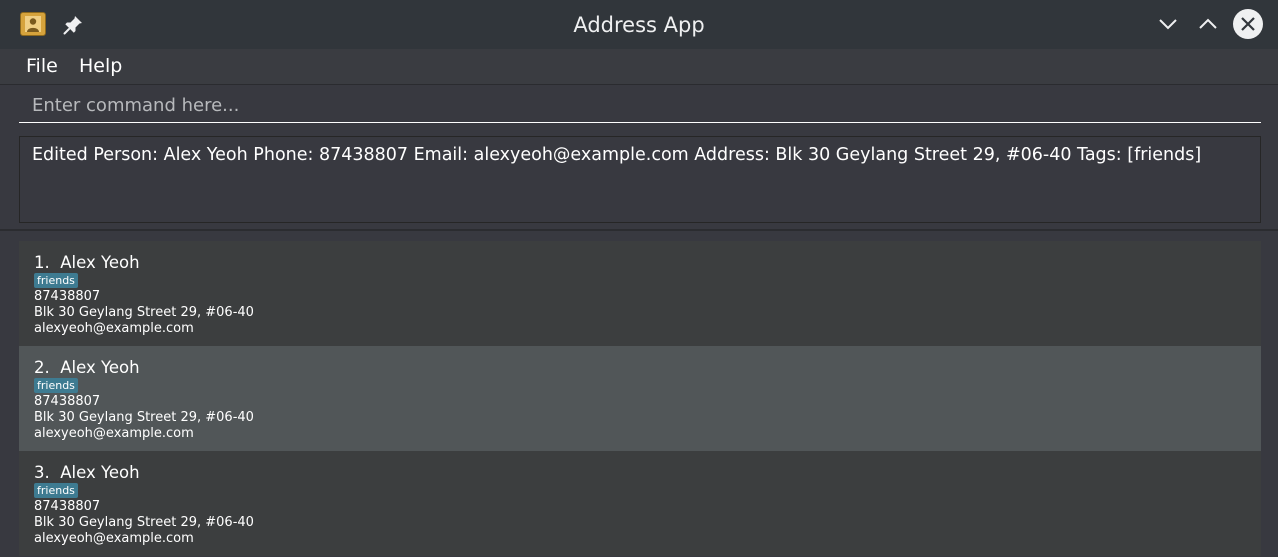 The width and height of the screenshot is (1278, 557). I want to click on section-divider, so click(639, 230).